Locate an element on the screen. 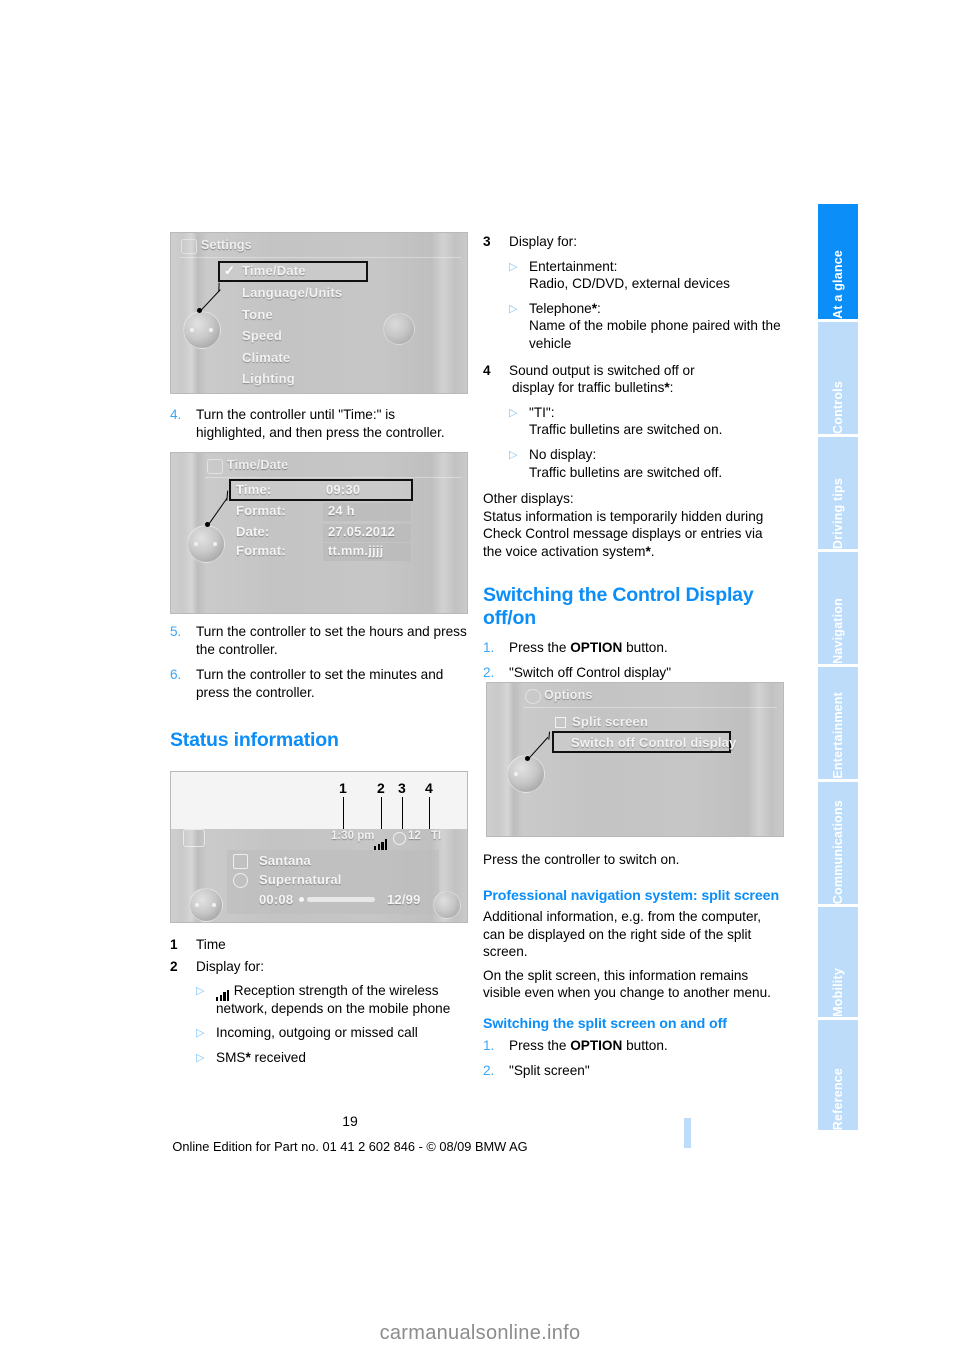 This screenshot has width=960, height=1358. step-number: 4. is located at coordinates (176, 414).